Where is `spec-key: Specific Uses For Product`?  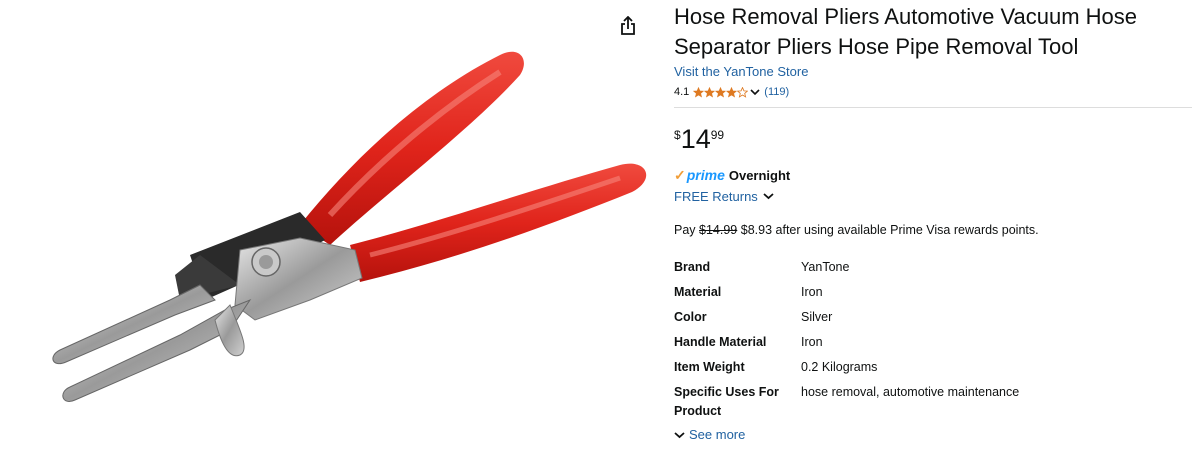
spec-key: Specific Uses For Product is located at coordinates (726, 401).